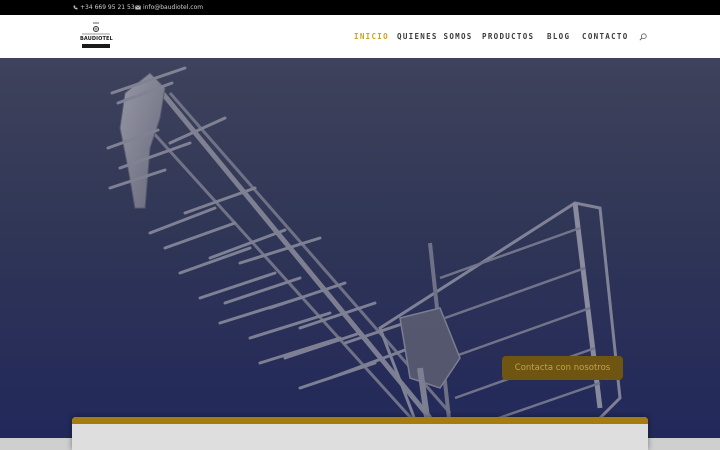  I want to click on nav-item-contacto: CONTACTO, so click(605, 36).